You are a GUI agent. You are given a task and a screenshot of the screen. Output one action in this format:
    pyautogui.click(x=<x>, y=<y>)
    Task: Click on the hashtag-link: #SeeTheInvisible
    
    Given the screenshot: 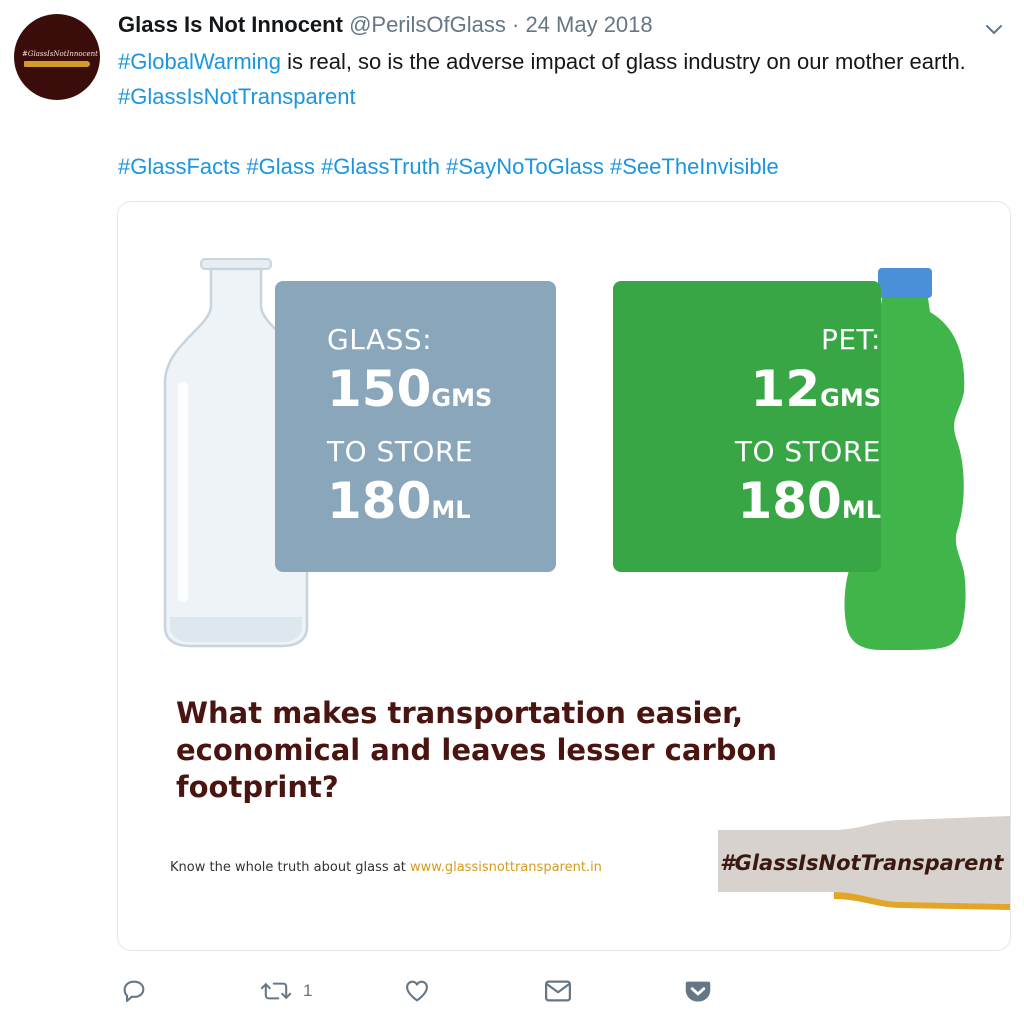 What is the action you would take?
    pyautogui.click(x=694, y=166)
    